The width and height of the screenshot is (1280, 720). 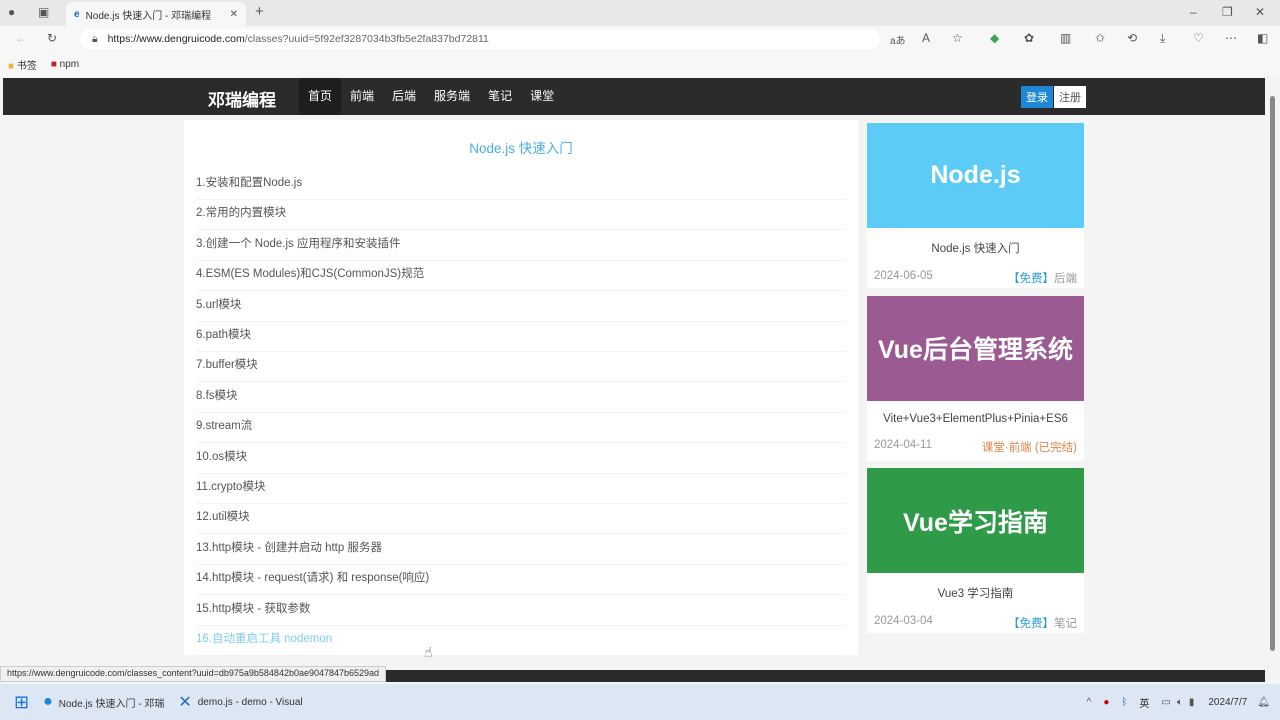 What do you see at coordinates (148, 16) in the screenshot?
I see `tab-title: Node.js 快速入门 - 邓瑞编程` at bounding box center [148, 16].